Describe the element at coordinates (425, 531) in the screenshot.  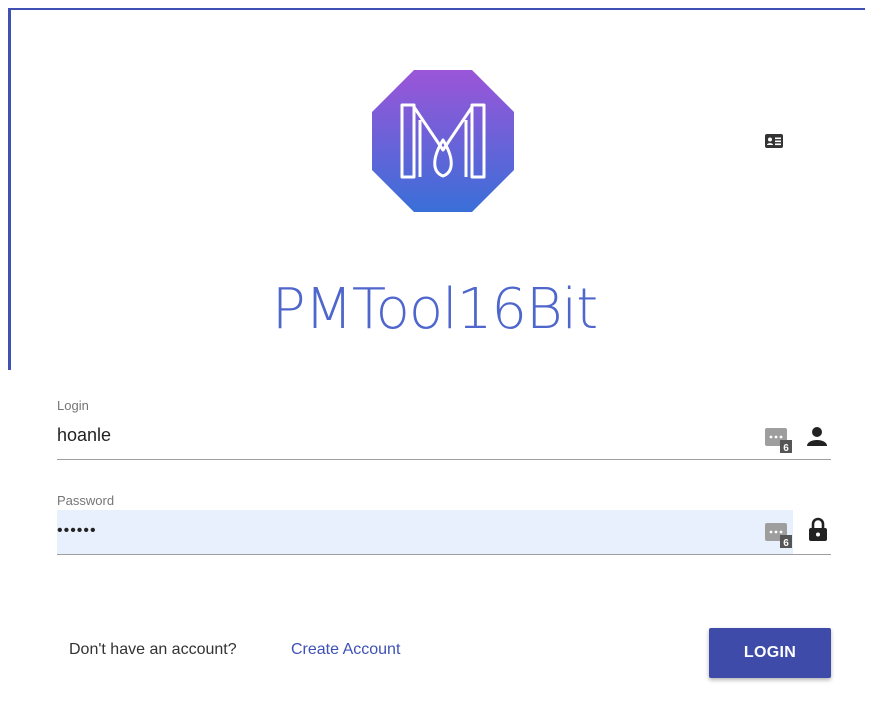
I see `password-input` at that location.